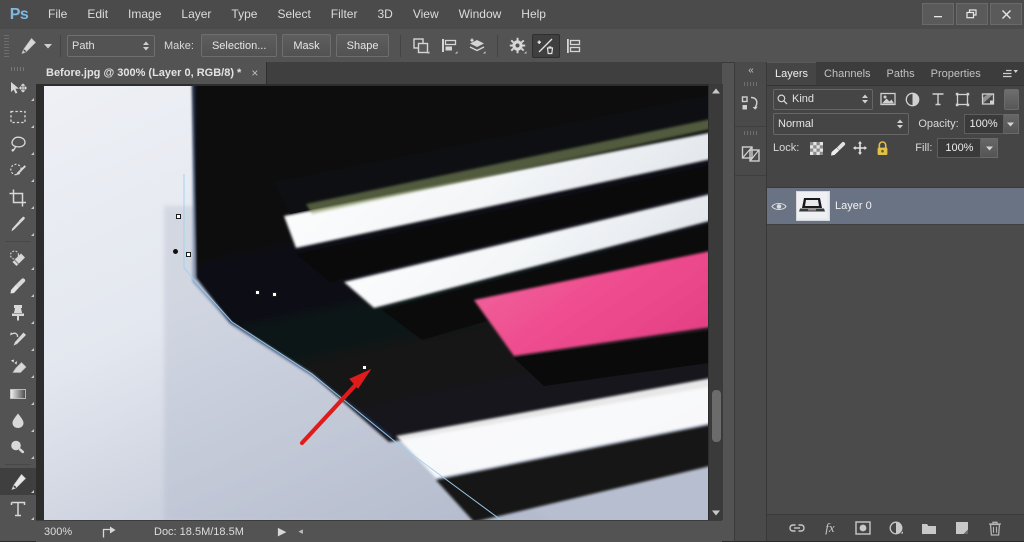  What do you see at coordinates (823, 99) in the screenshot?
I see `layer-filter-kind-select: Kind` at bounding box center [823, 99].